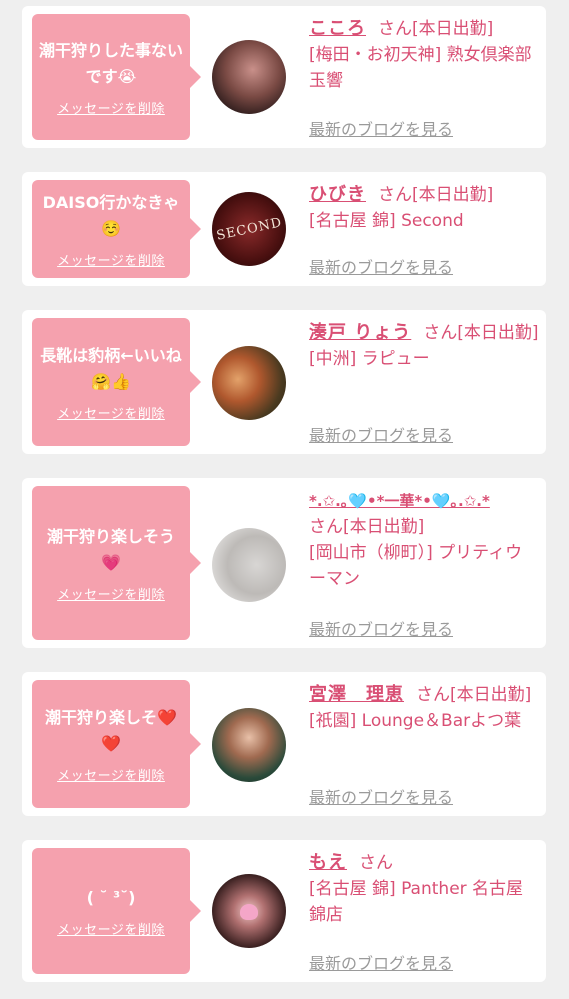  What do you see at coordinates (116, 911) in the screenshot?
I see `message-bubble: ( ˘ ³˘) メッセージを削除` at bounding box center [116, 911].